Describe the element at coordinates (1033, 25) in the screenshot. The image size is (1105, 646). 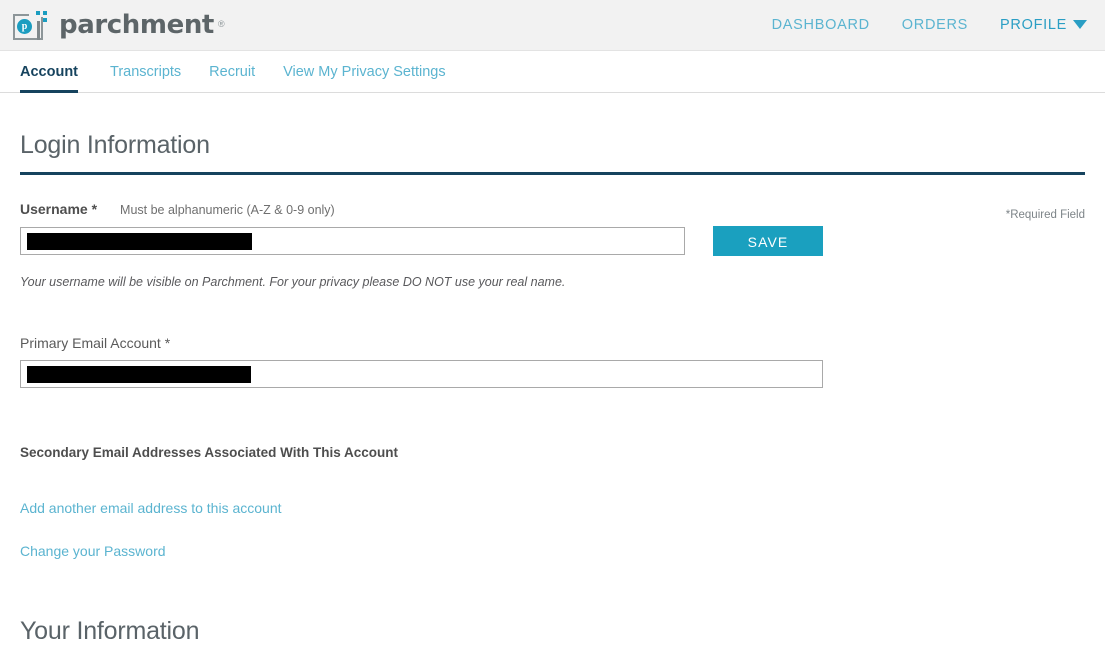
I see `nav-item-profile-label: PROFILE` at that location.